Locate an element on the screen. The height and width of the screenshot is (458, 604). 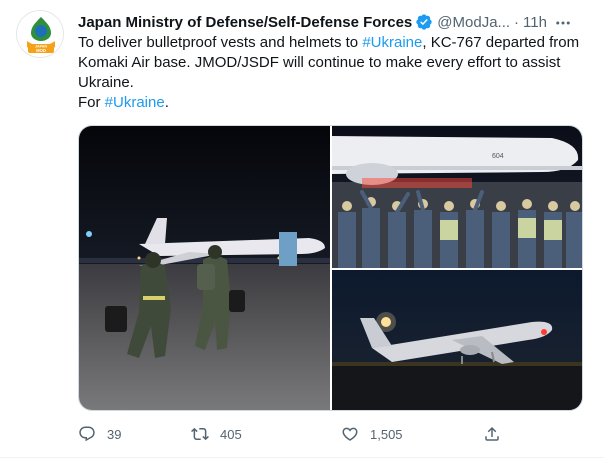
reply-button: 39 is located at coordinates (99, 434).